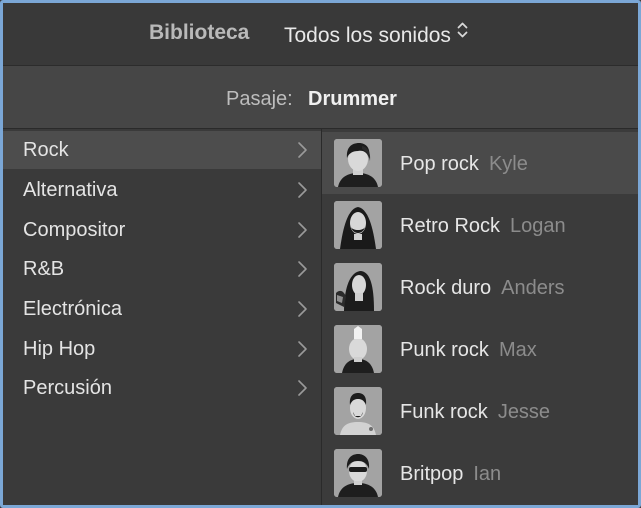 This screenshot has width=641, height=508. What do you see at coordinates (72, 309) in the screenshot?
I see `genre-label: Electrónica` at bounding box center [72, 309].